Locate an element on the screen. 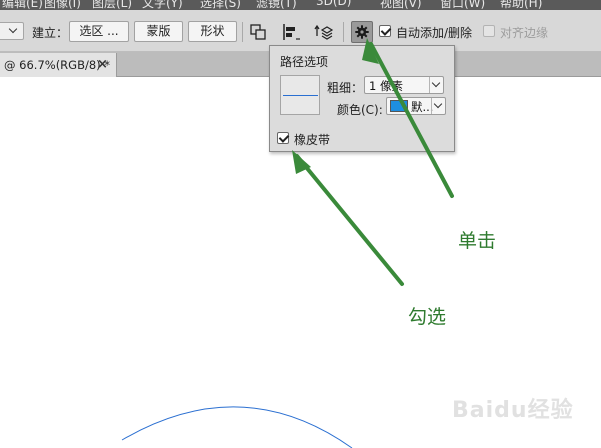 Image resolution: width=601 pixels, height=448 pixels. click-arrow-line is located at coordinates (411, 120).